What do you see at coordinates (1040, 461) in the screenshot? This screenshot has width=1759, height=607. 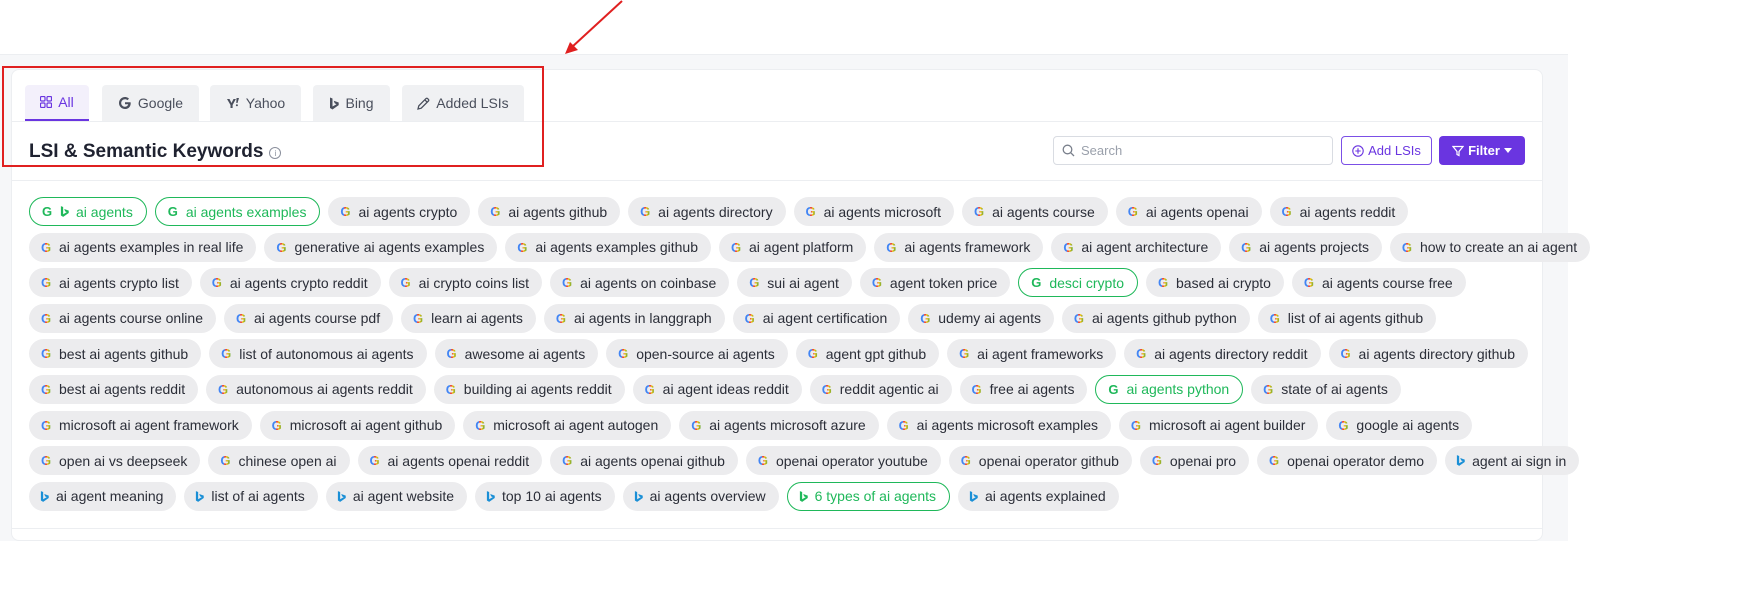 I see `keyword-chip: Gopenai operator github` at bounding box center [1040, 461].